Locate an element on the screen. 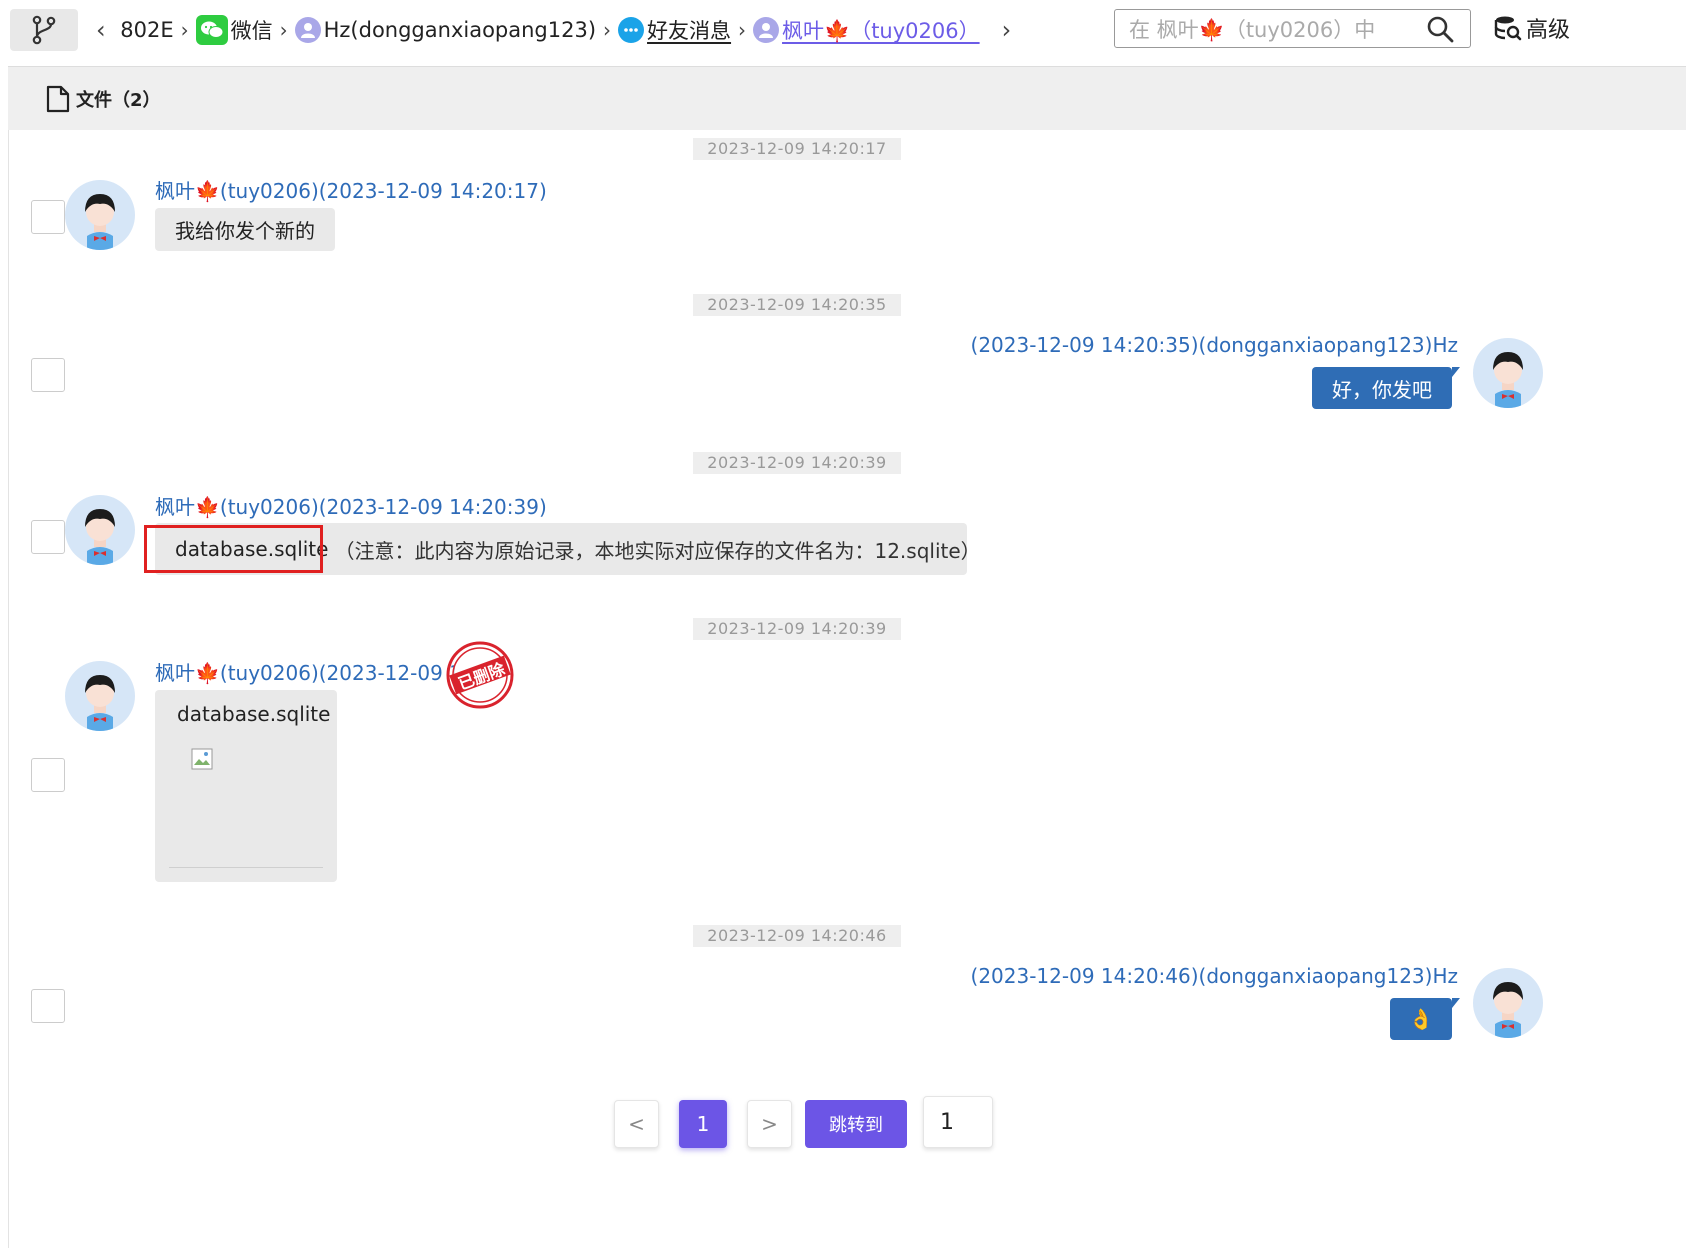 Image resolution: width=1686 pixels, height=1248 pixels. tab-files-label: 文件（2） is located at coordinates (118, 100).